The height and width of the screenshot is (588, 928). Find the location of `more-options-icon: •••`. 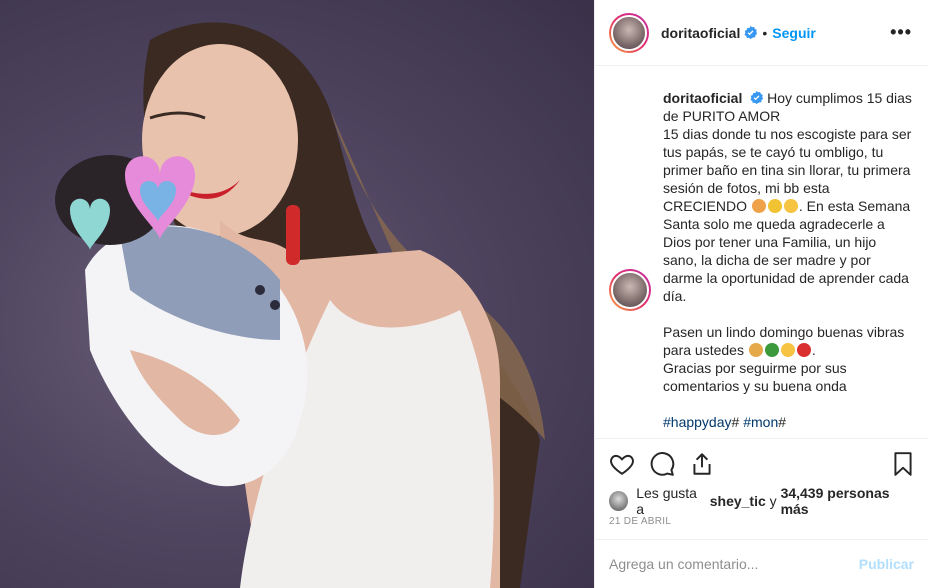

more-options-icon: ••• is located at coordinates (901, 32).